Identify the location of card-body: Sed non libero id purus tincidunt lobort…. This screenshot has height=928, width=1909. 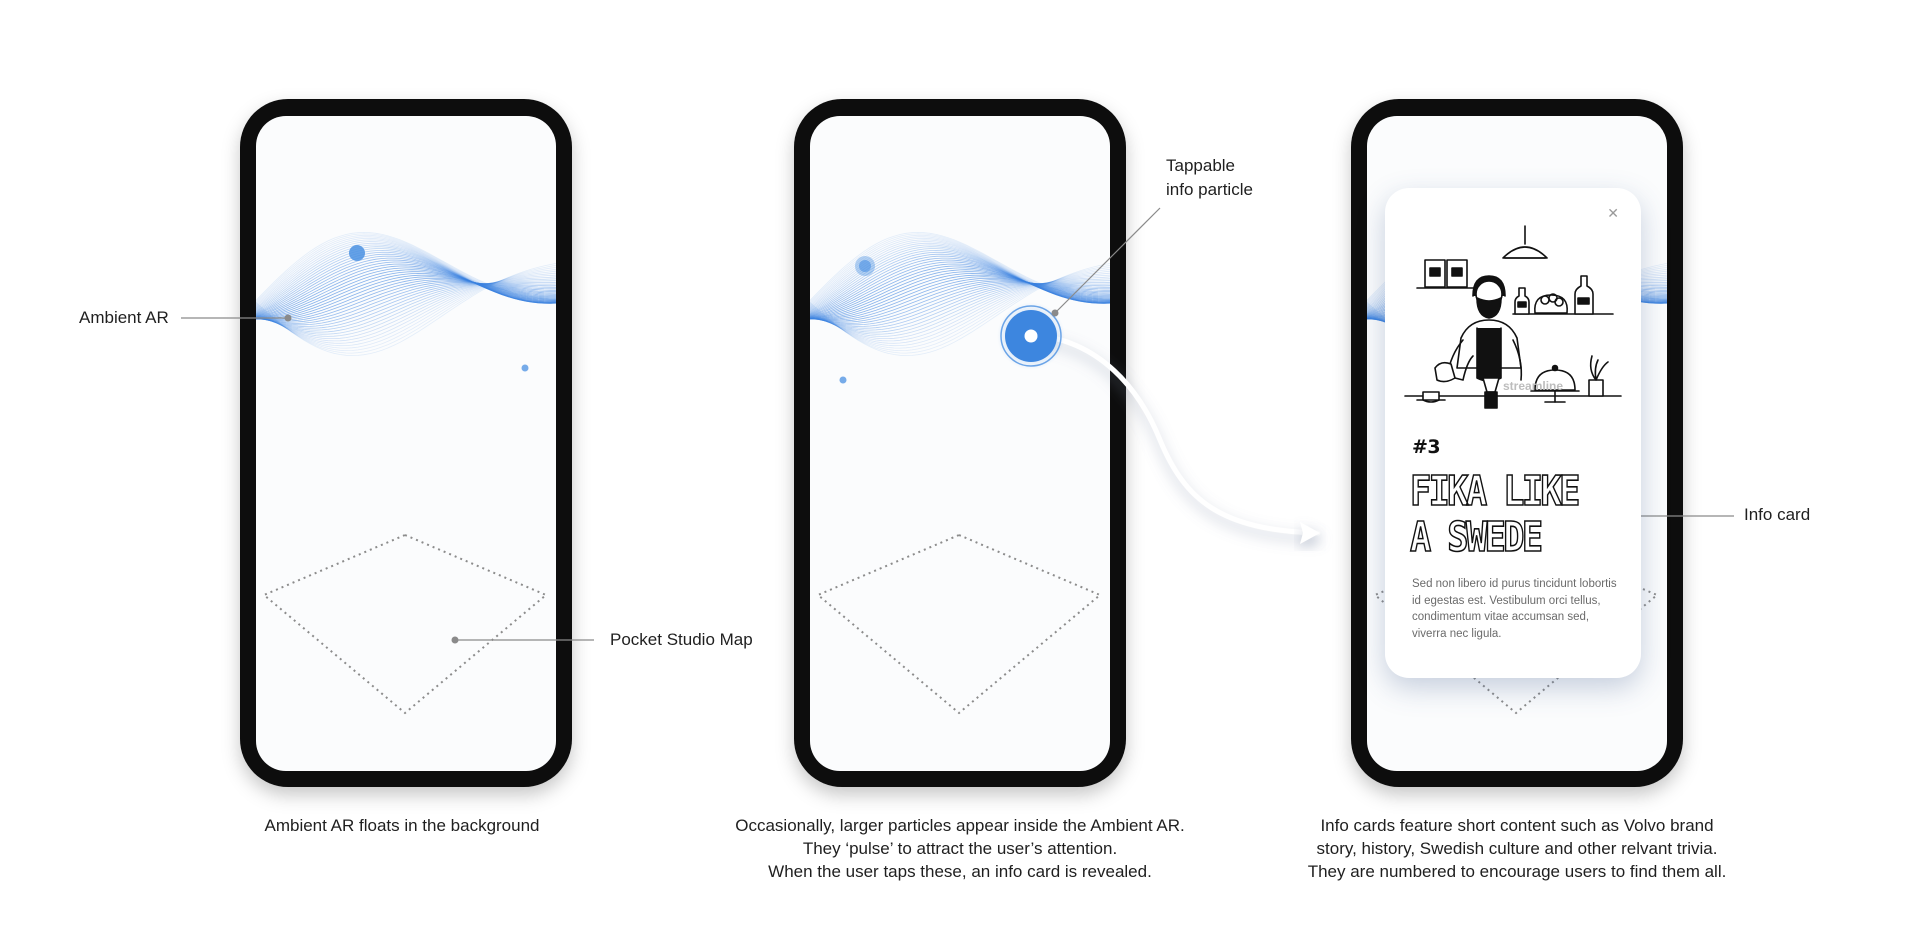
(1514, 609).